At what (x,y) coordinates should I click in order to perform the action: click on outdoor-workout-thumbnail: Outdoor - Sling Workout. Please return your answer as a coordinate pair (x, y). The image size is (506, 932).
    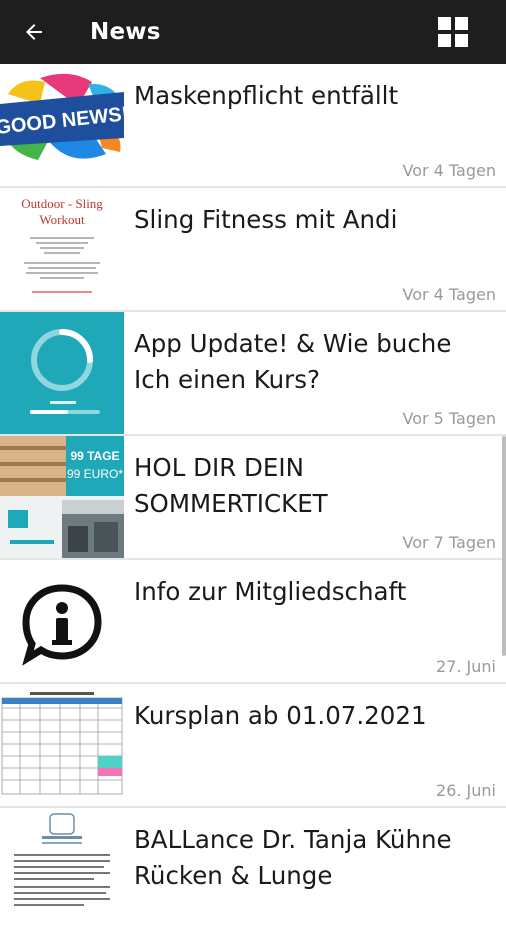
    Looking at the image, I should click on (62, 249).